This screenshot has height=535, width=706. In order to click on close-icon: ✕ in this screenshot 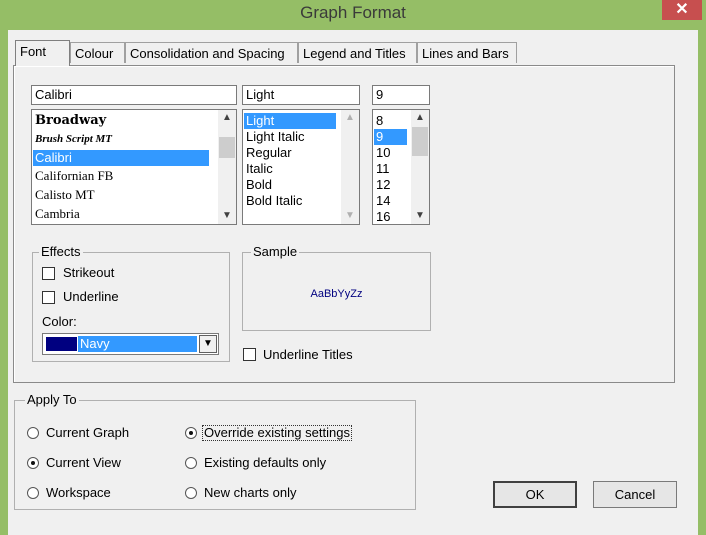, I will do `click(682, 9)`.